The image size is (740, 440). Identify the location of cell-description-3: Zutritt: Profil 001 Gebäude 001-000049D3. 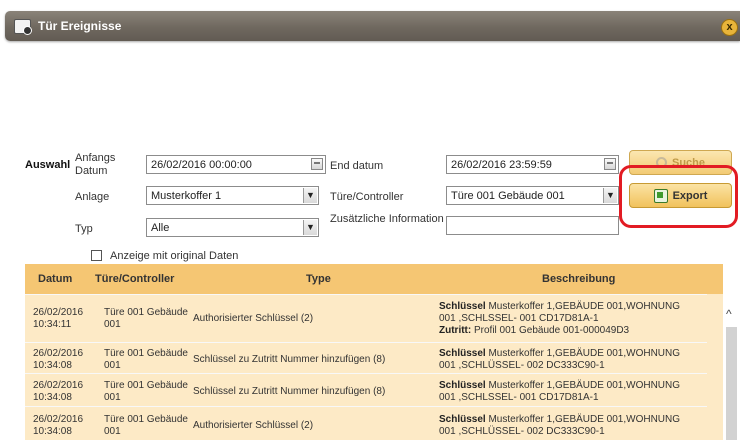
(534, 331).